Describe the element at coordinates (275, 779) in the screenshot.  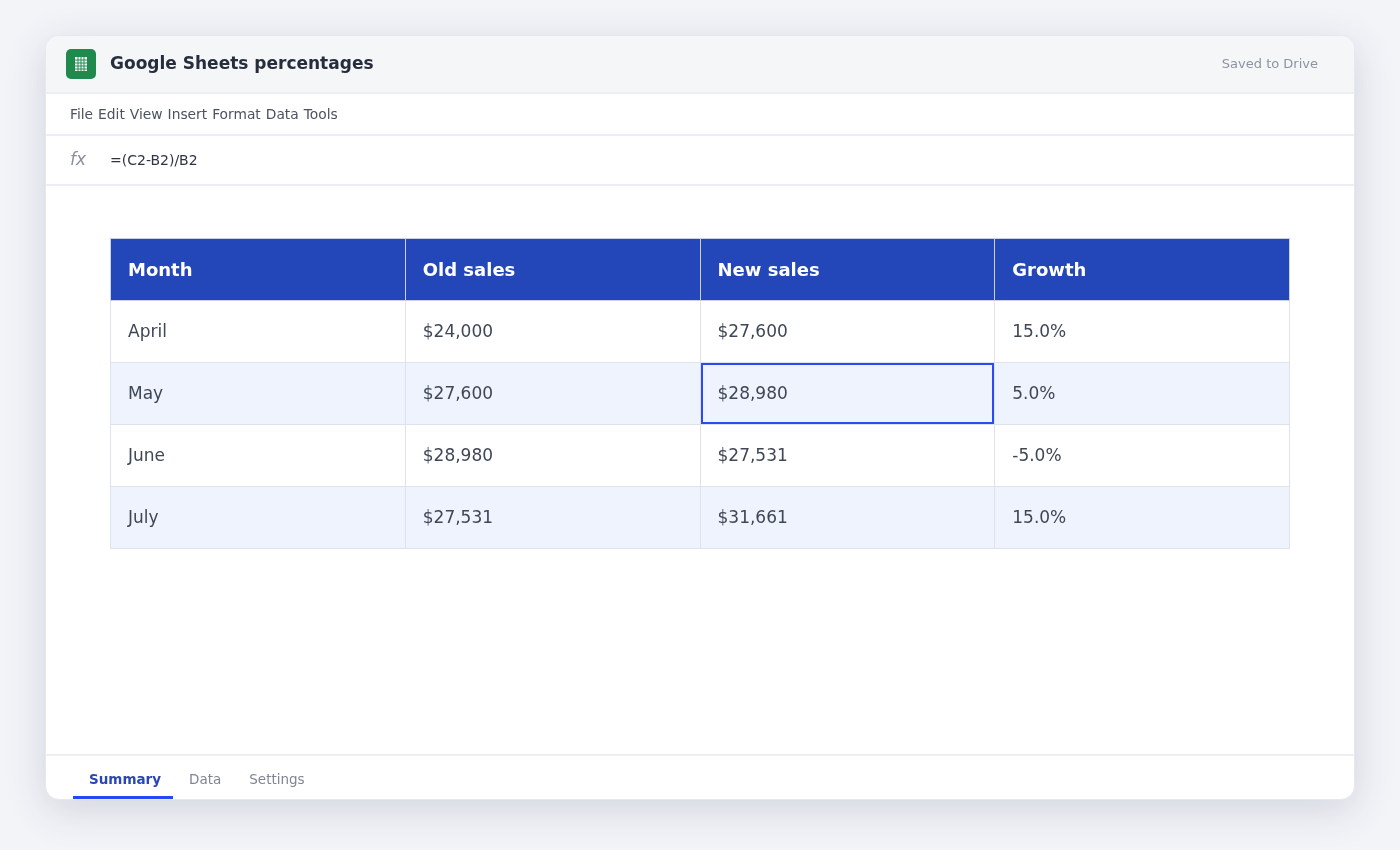
I see `sheet-tab: Settings` at that location.